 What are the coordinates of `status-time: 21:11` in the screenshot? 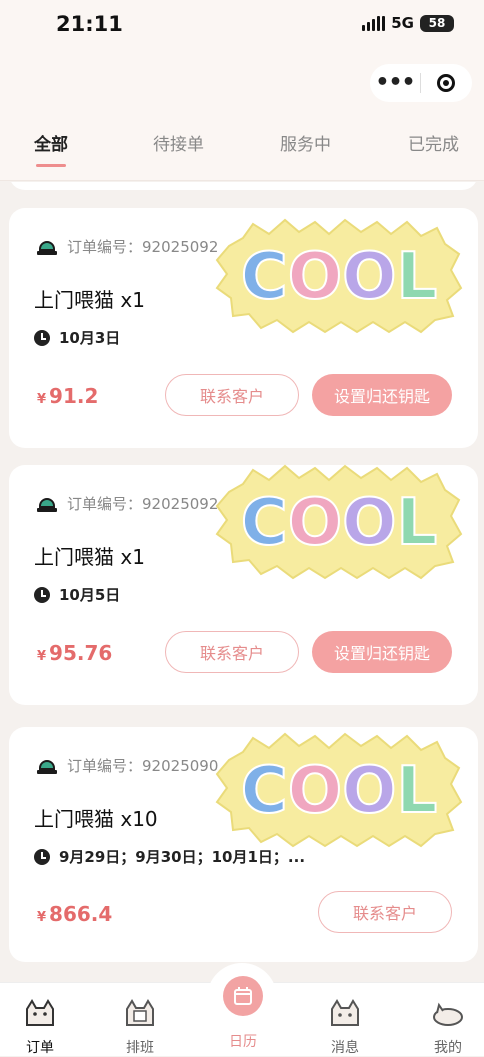 It's located at (89, 24).